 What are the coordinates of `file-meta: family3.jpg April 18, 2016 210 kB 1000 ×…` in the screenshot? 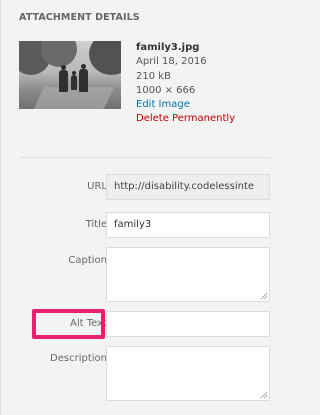 It's located at (185, 84).